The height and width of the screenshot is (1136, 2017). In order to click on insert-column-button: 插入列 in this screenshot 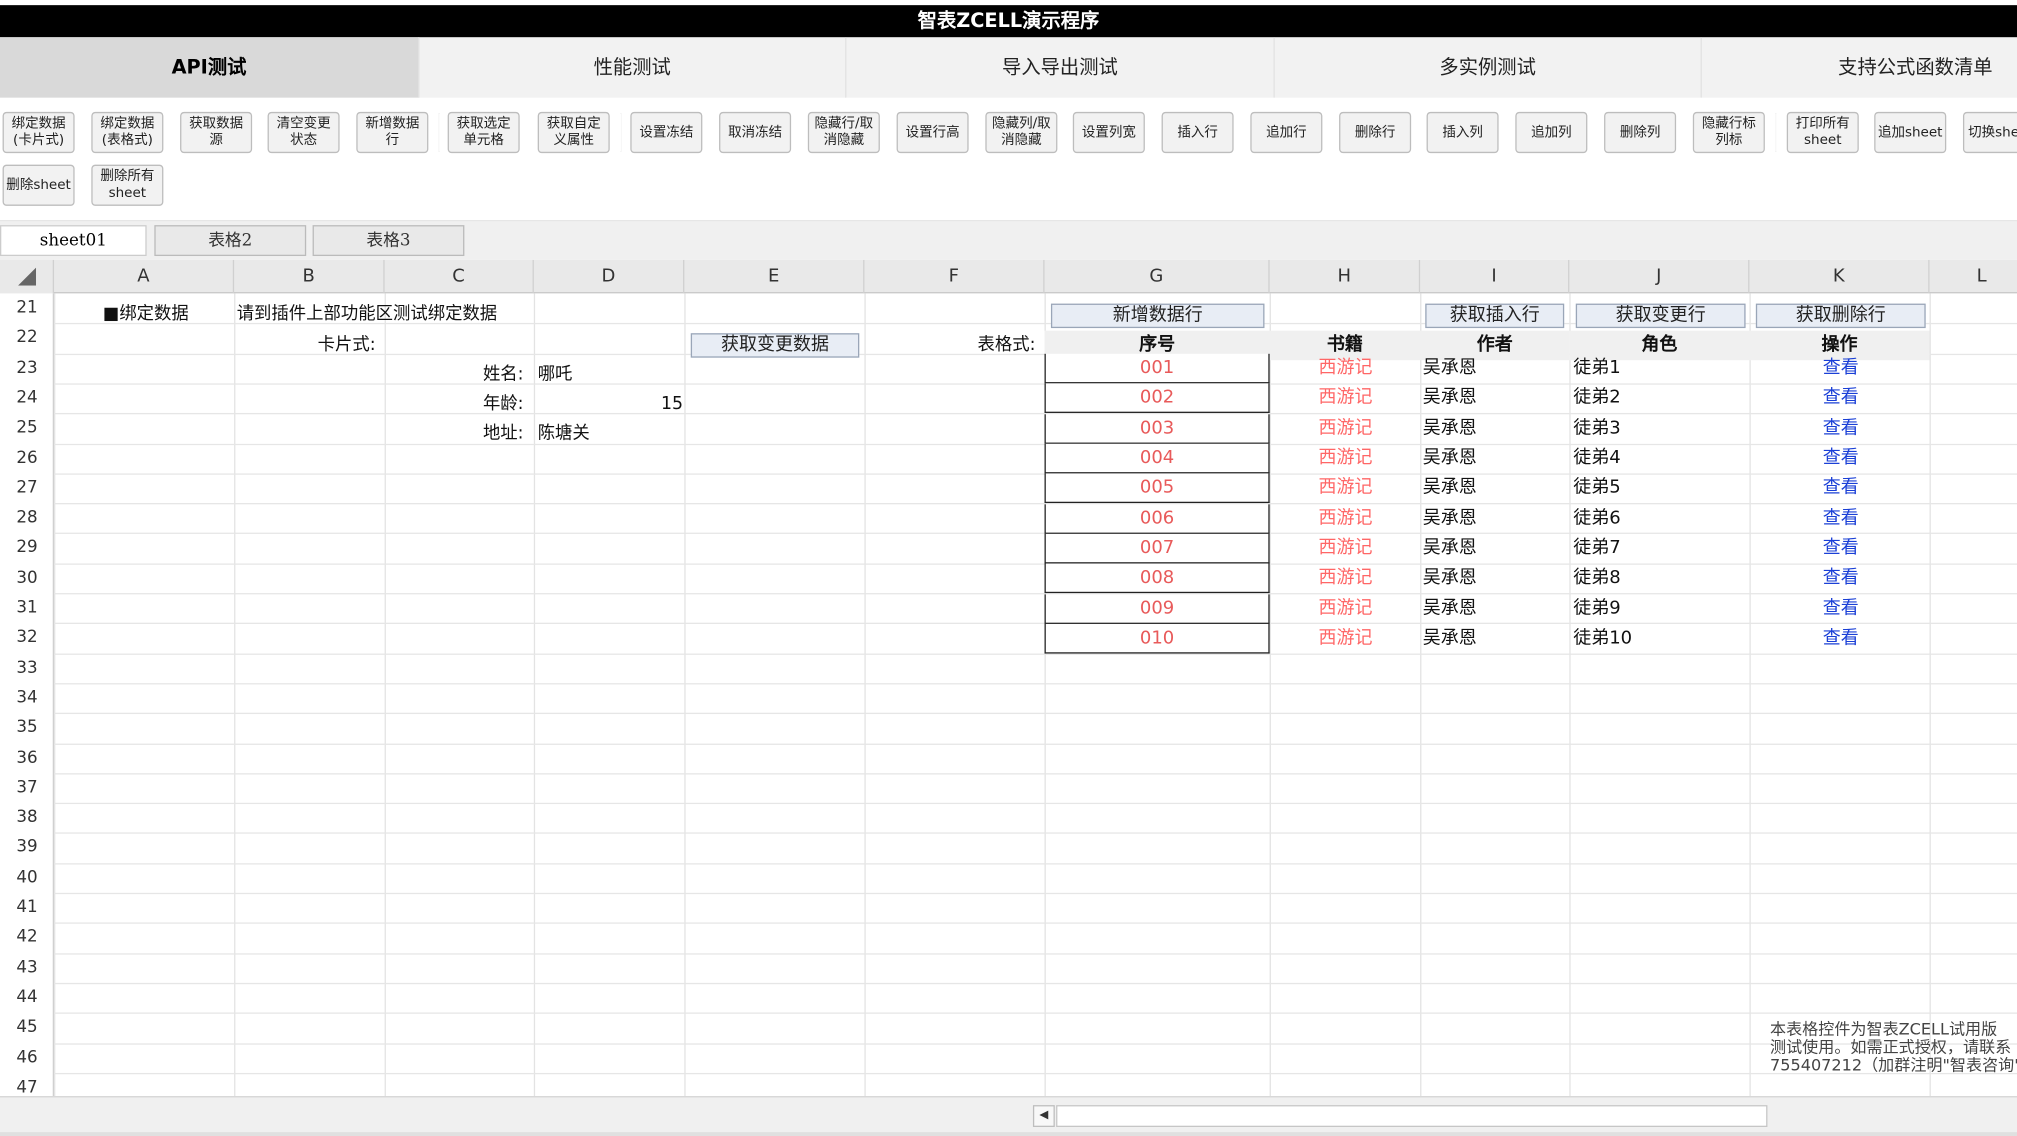, I will do `click(1462, 132)`.